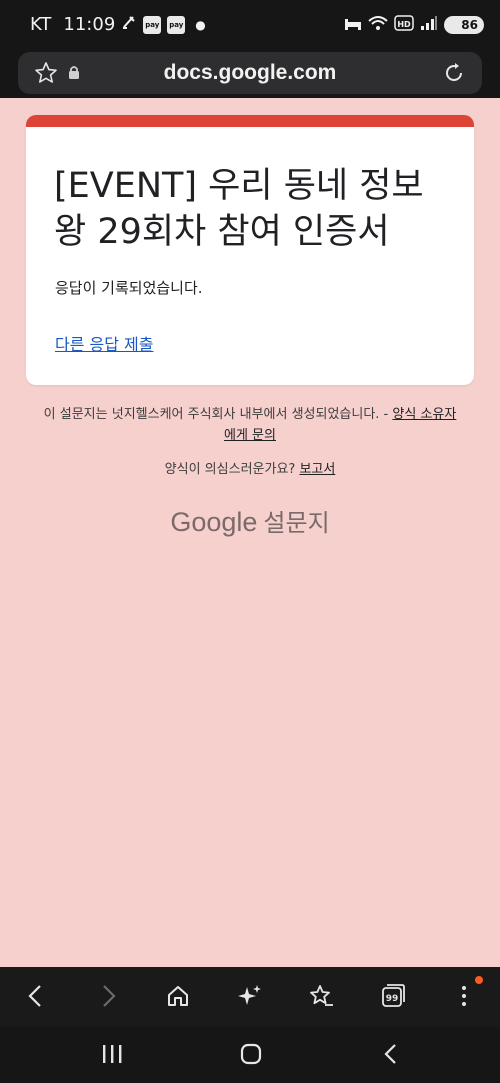 Image resolution: width=500 pixels, height=1083 pixels. I want to click on signal-icon, so click(429, 25).